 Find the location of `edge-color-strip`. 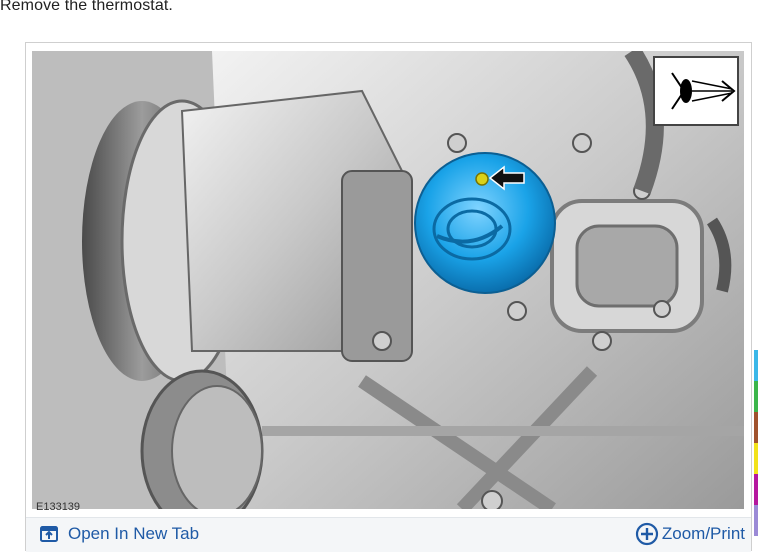

edge-color-strip is located at coordinates (756, 445).